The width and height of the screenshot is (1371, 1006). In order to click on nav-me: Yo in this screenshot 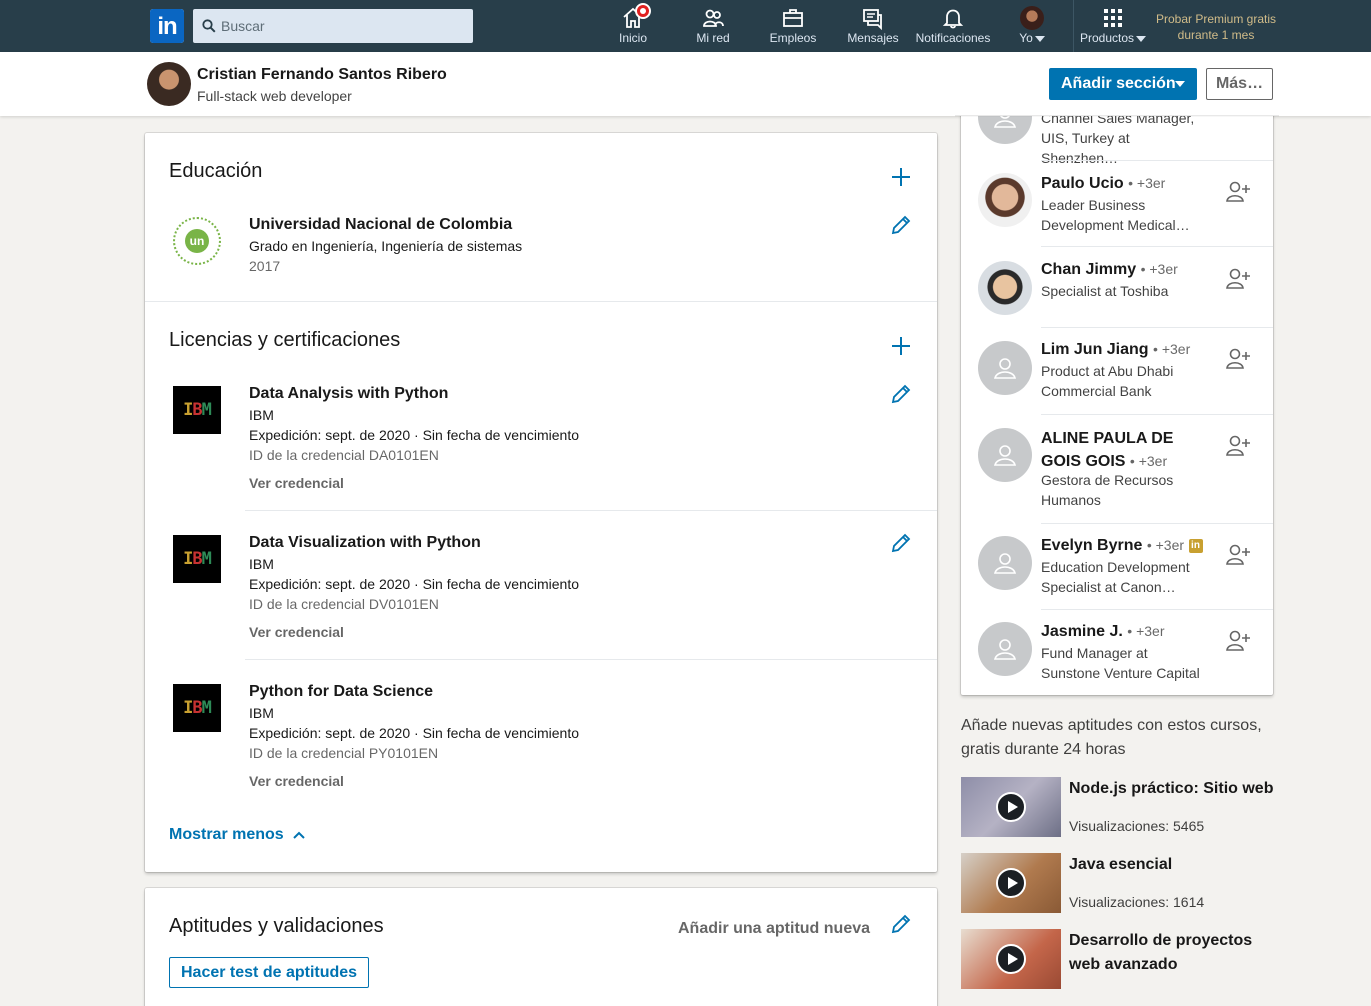, I will do `click(1032, 26)`.